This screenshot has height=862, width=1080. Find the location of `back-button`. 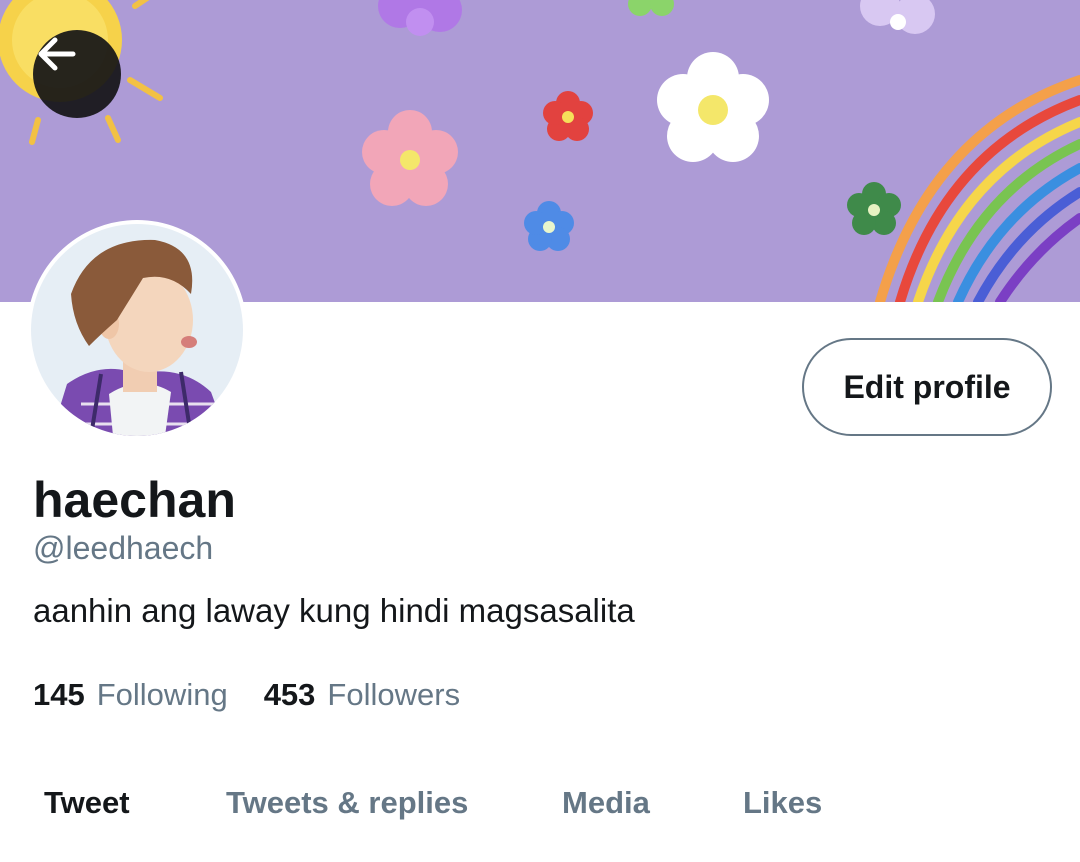

back-button is located at coordinates (77, 74).